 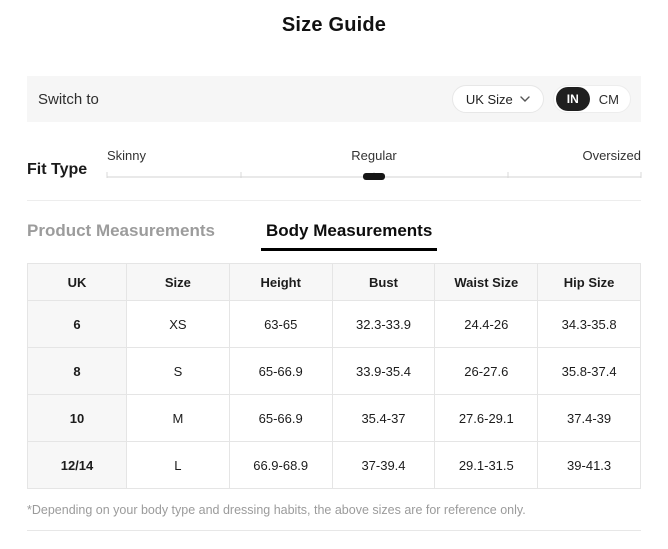 I want to click on cell-hip: 35.8-37.4, so click(x=589, y=371).